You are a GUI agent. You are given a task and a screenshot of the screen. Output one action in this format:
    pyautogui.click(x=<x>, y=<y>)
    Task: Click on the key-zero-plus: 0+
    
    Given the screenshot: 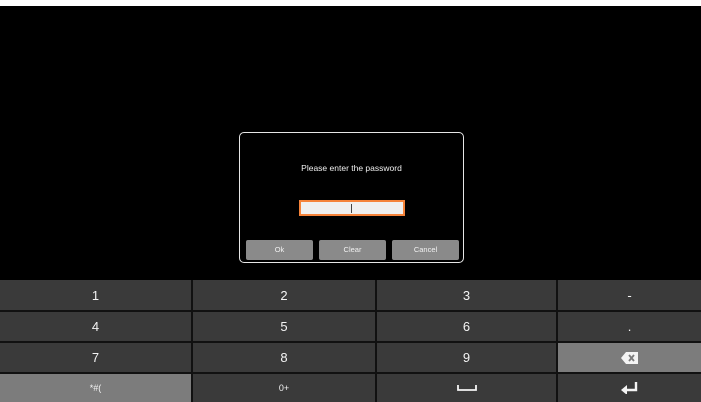 What is the action you would take?
    pyautogui.click(x=284, y=388)
    